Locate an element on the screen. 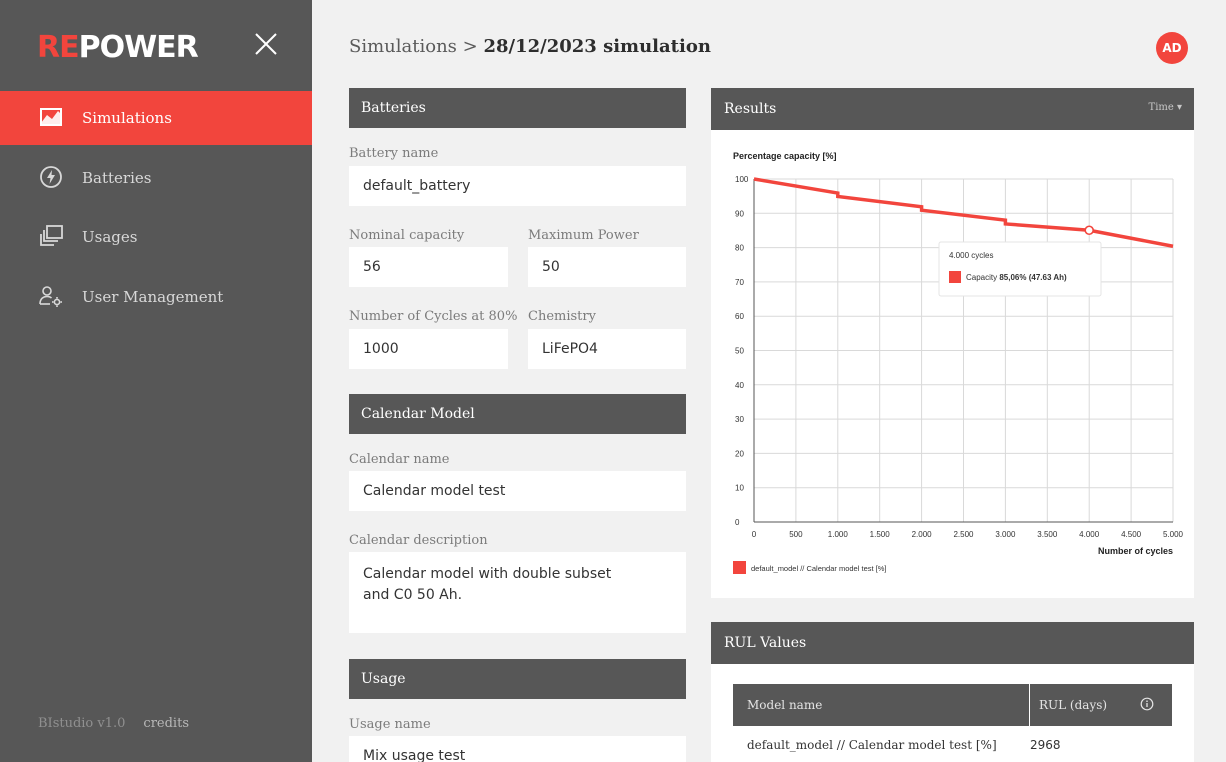  usage-section-header: Usage is located at coordinates (517, 679).